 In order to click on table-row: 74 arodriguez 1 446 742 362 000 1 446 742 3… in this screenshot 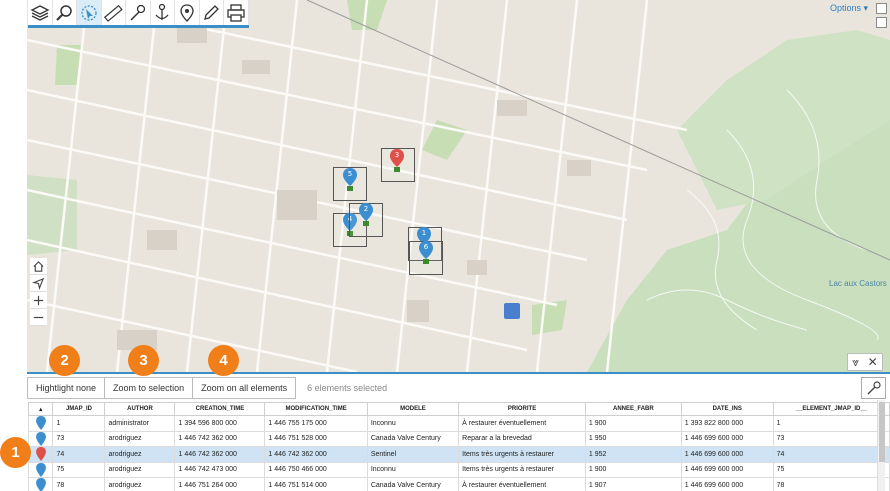, I will do `click(458, 454)`.